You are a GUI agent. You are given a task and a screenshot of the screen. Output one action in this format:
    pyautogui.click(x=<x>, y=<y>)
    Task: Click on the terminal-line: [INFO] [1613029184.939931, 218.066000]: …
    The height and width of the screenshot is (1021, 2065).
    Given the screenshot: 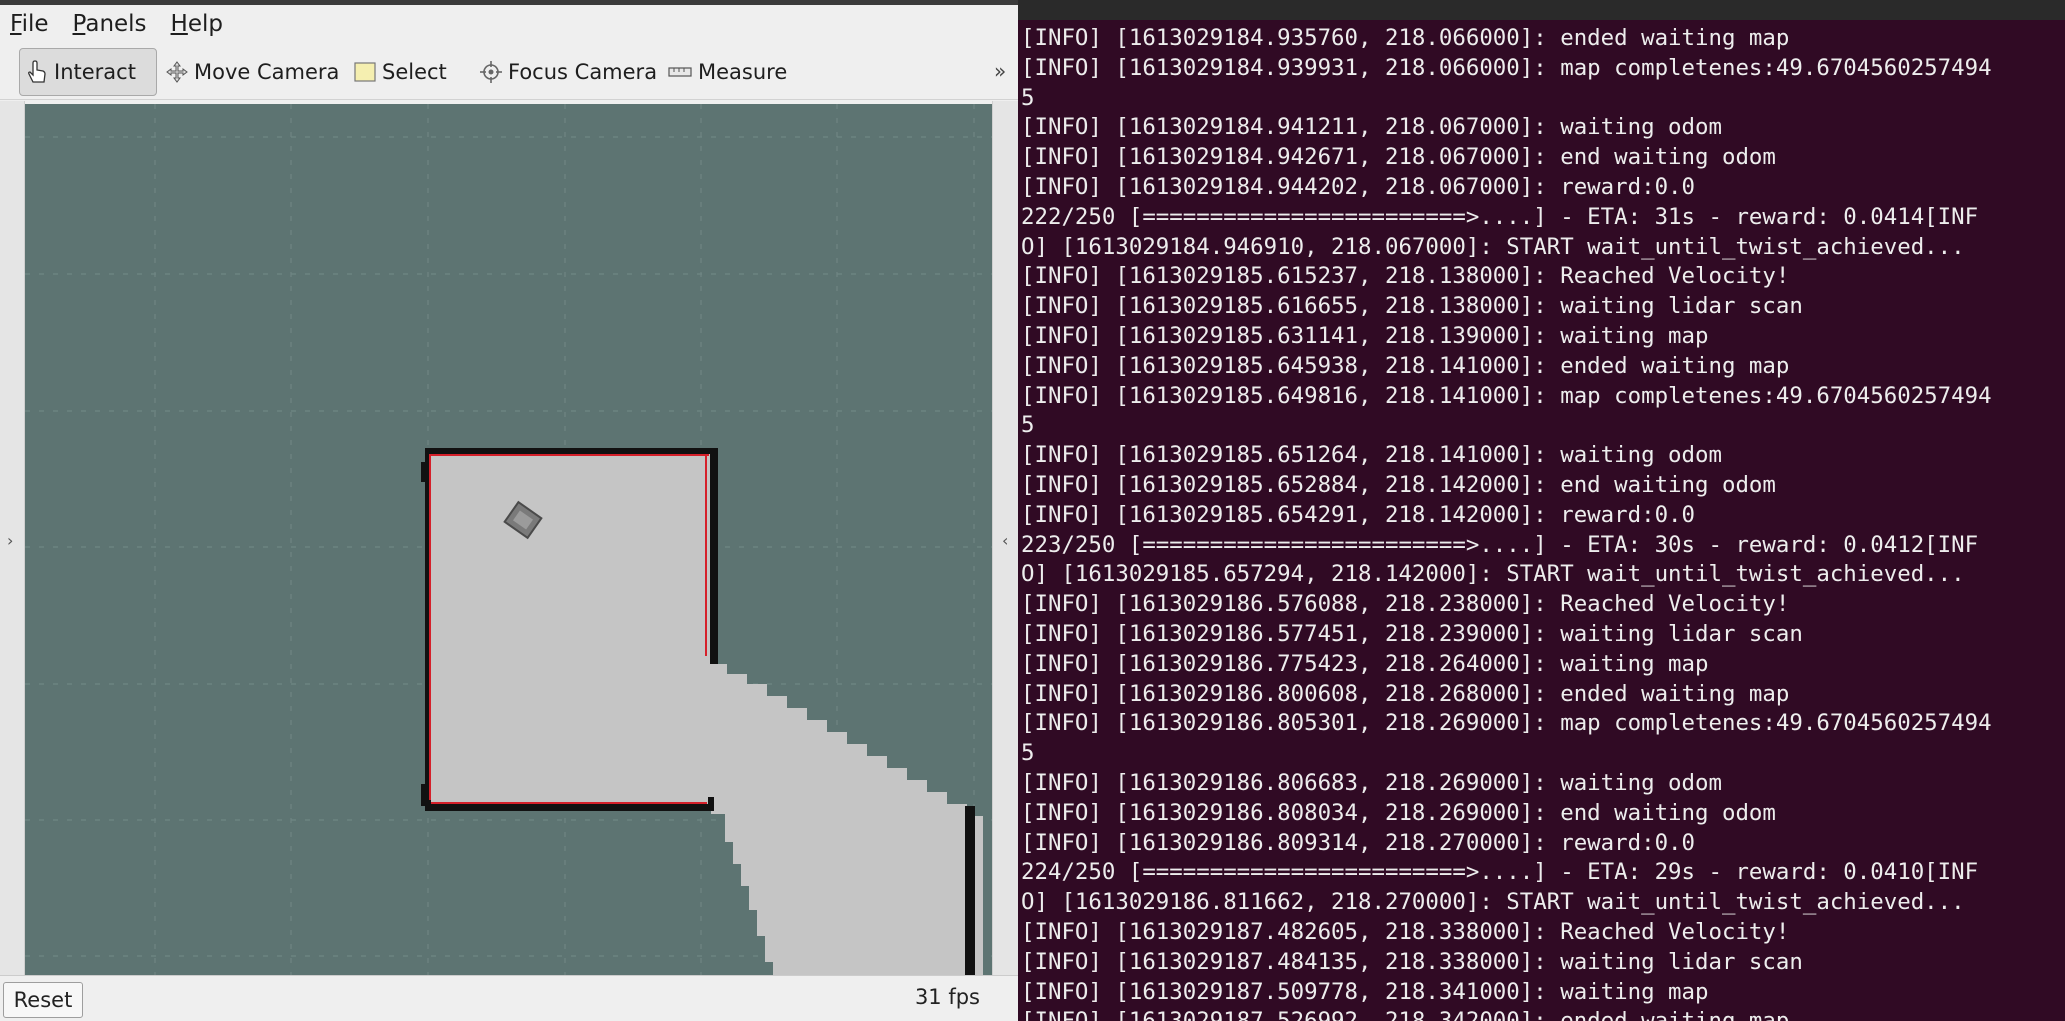 What is the action you would take?
    pyautogui.click(x=1506, y=67)
    